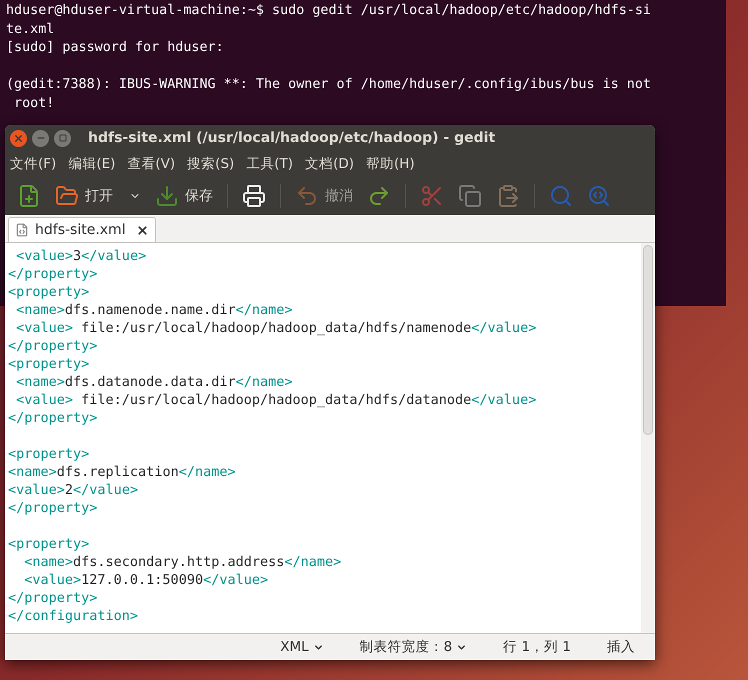  Describe the element at coordinates (73, 490) in the screenshot. I see `code-line: <value>2</value>` at that location.